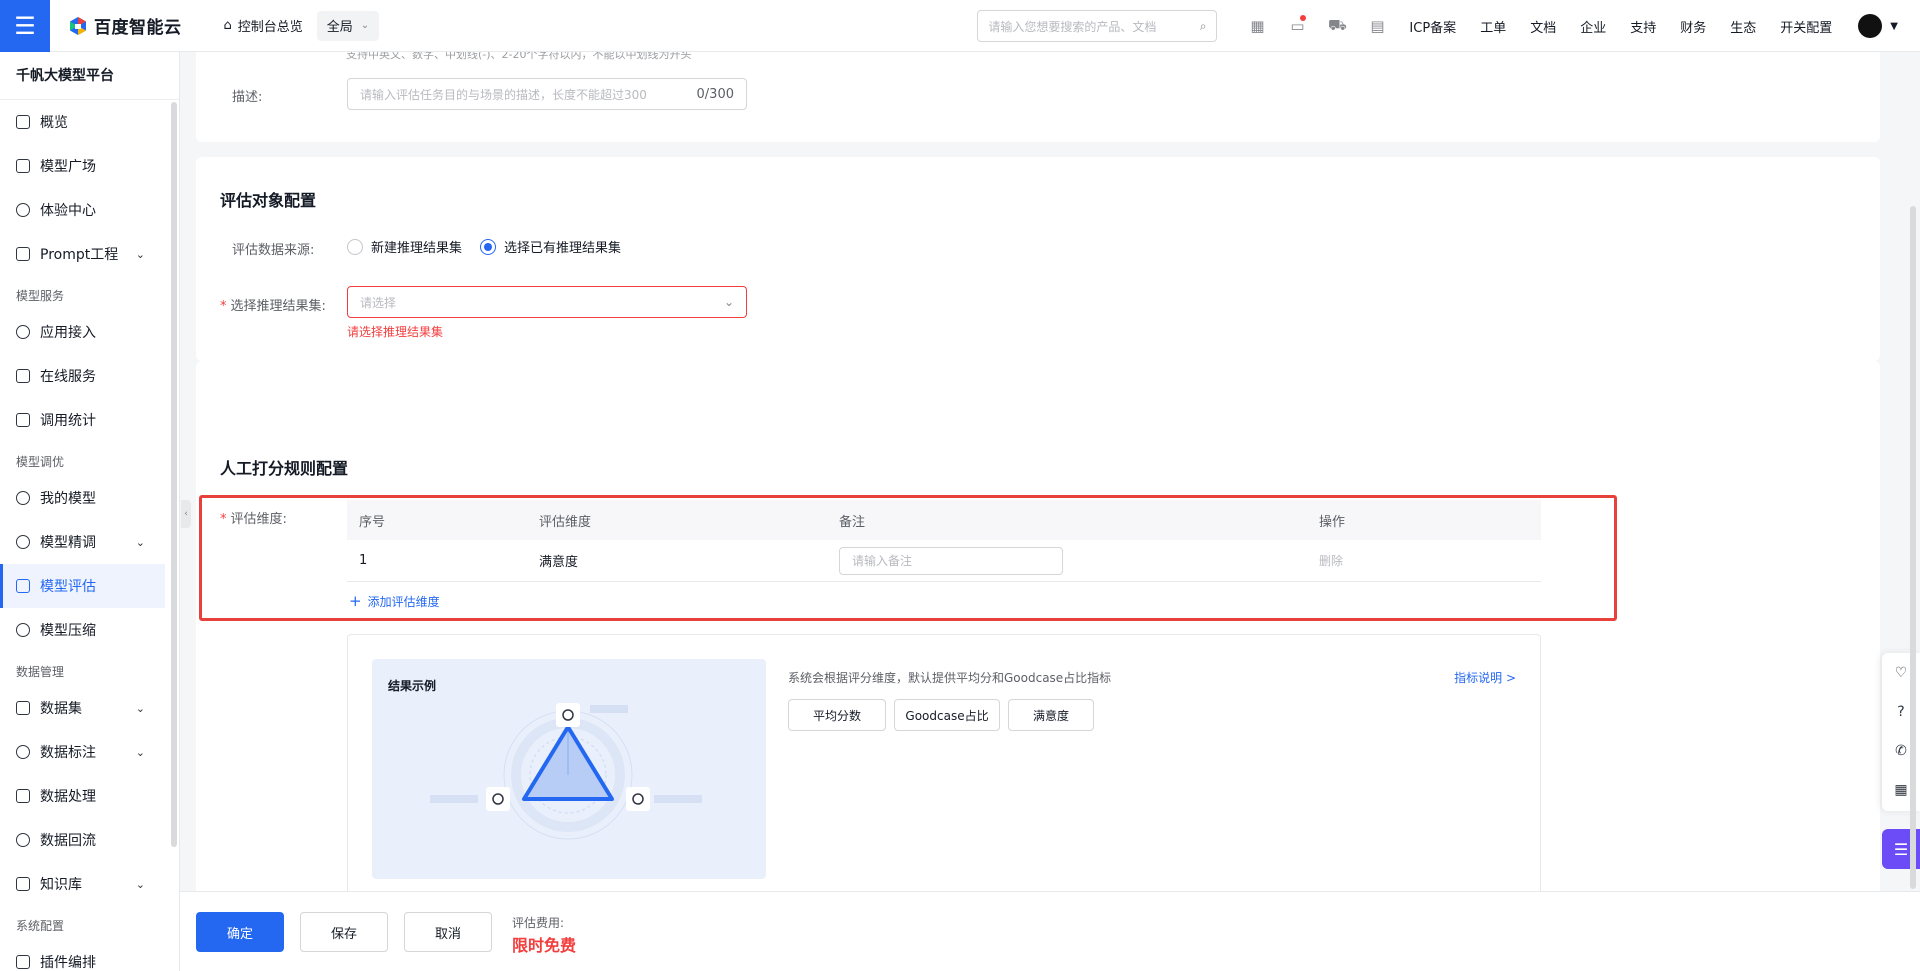 The image size is (1920, 971). I want to click on fee-value: 限时免费, so click(544, 945).